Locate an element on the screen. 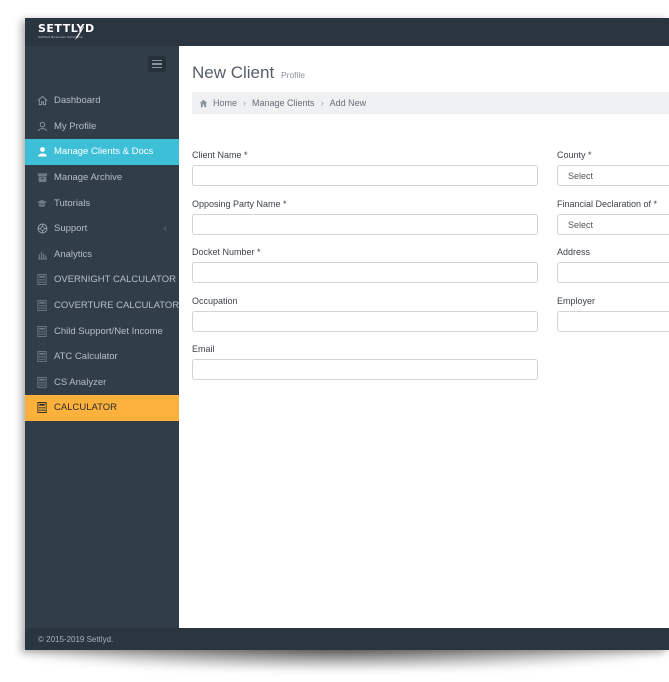 Image resolution: width=669 pixels, height=682 pixels. breadcrumb-manage-clients-link: Manage Clients is located at coordinates (283, 103).